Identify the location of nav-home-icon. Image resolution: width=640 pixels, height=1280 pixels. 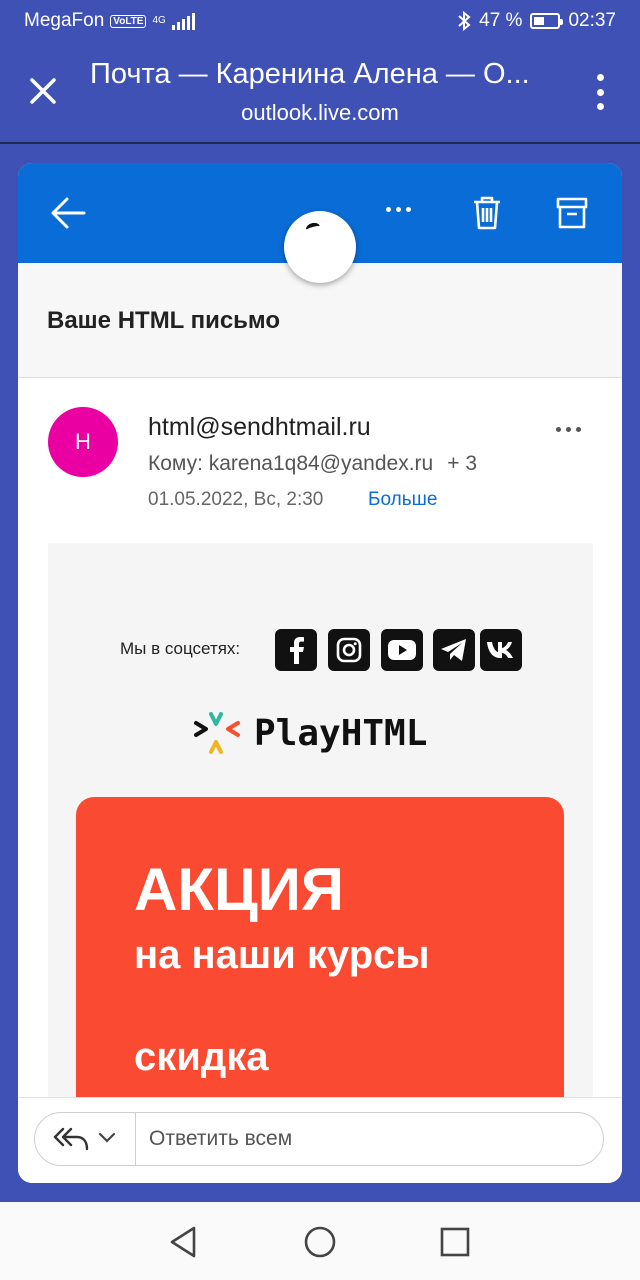
(320, 1242).